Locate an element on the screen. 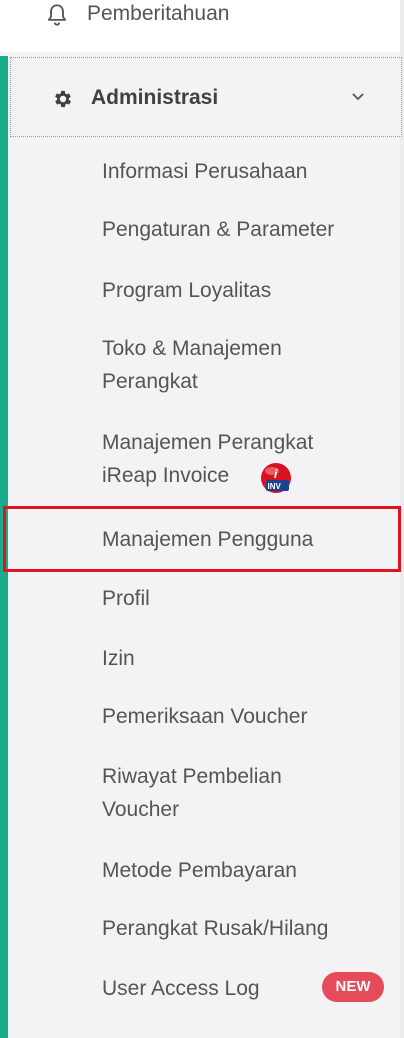  sidebar-item-metode-pembayaran: Metode Pembayaran is located at coordinates (199, 870).